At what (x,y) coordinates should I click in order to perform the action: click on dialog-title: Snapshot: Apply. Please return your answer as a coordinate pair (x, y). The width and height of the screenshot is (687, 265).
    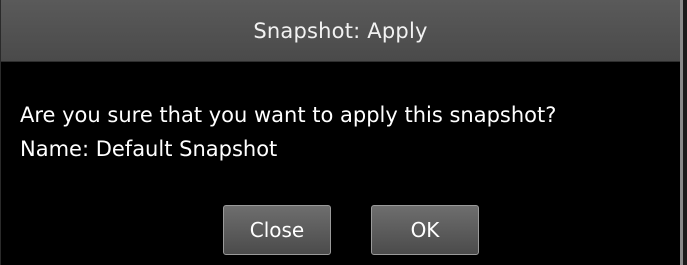
    Looking at the image, I should click on (340, 30).